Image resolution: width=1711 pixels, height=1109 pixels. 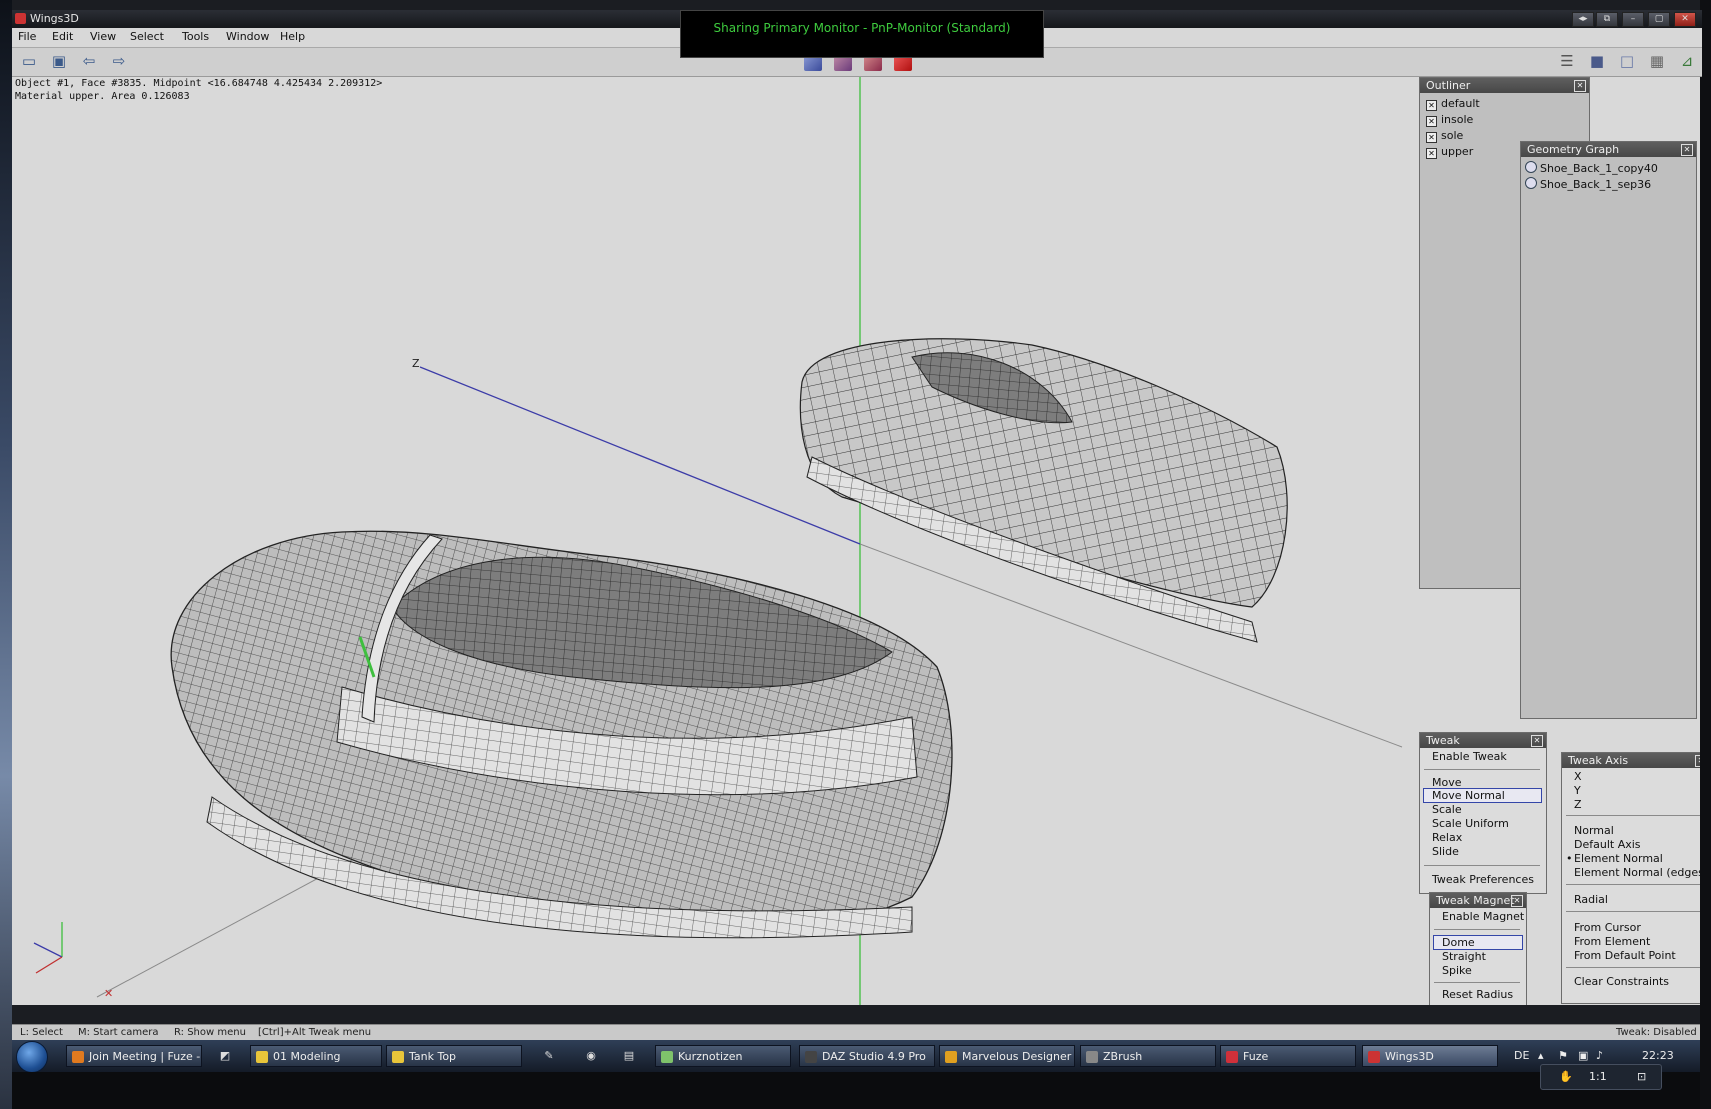 I want to click on geometry-graph-title: Geometry Graph, so click(x=1573, y=149).